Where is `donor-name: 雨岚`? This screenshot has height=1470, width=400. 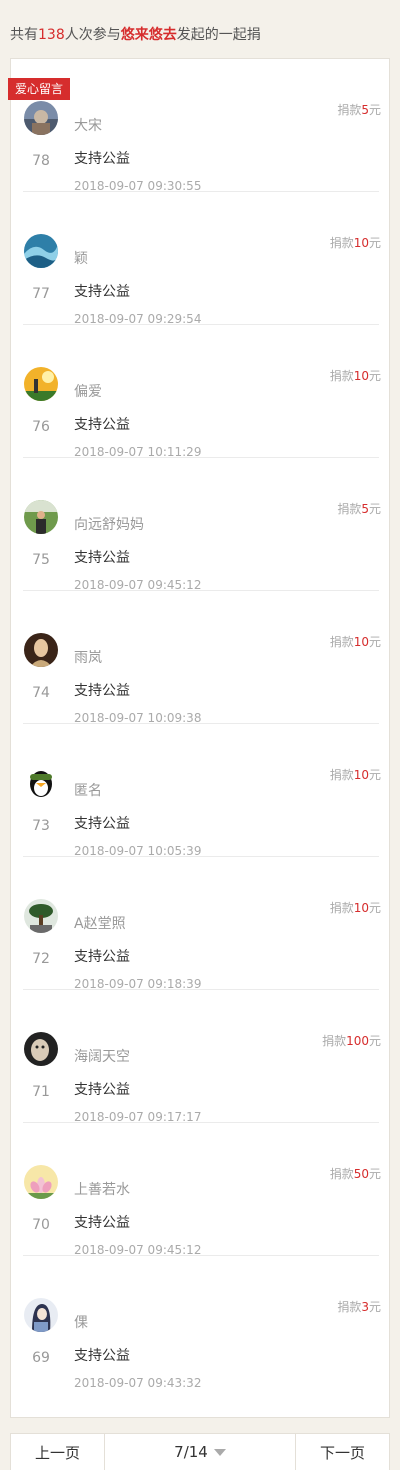 donor-name: 雨岚 is located at coordinates (88, 658).